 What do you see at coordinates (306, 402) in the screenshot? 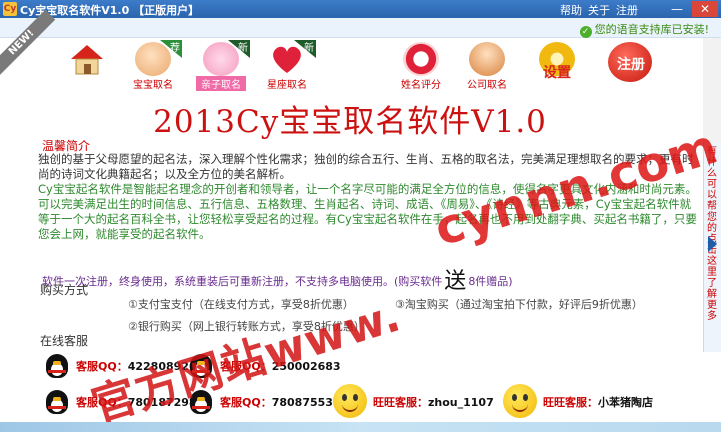
I see `contact-number: 780875537` at bounding box center [306, 402].